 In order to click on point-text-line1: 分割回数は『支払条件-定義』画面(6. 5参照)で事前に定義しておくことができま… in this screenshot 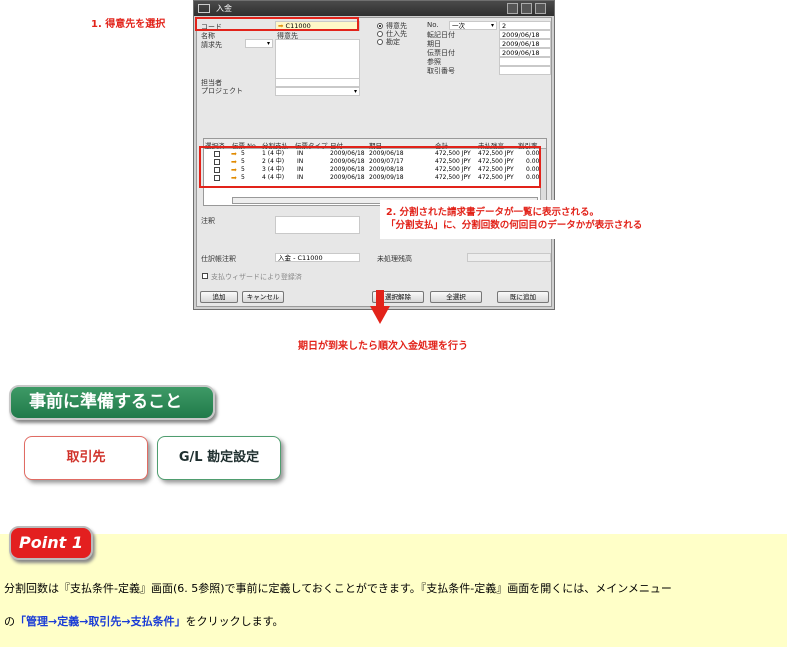, I will do `click(338, 588)`.